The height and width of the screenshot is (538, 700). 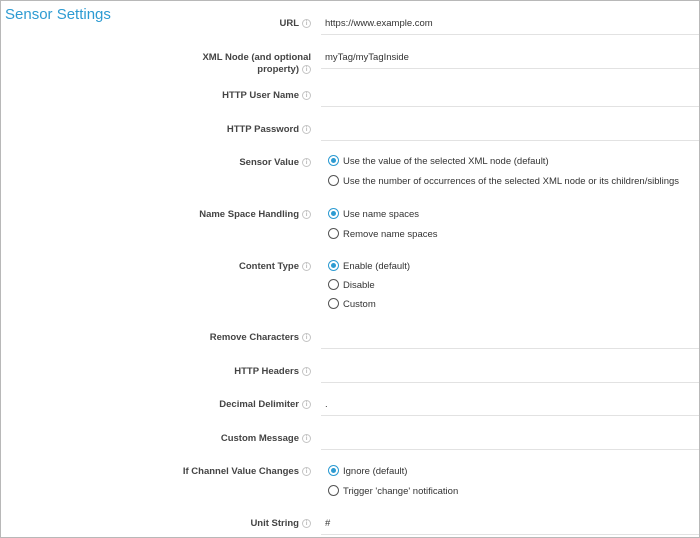 I want to click on namespace-label: Name Space Handling, so click(x=249, y=214).